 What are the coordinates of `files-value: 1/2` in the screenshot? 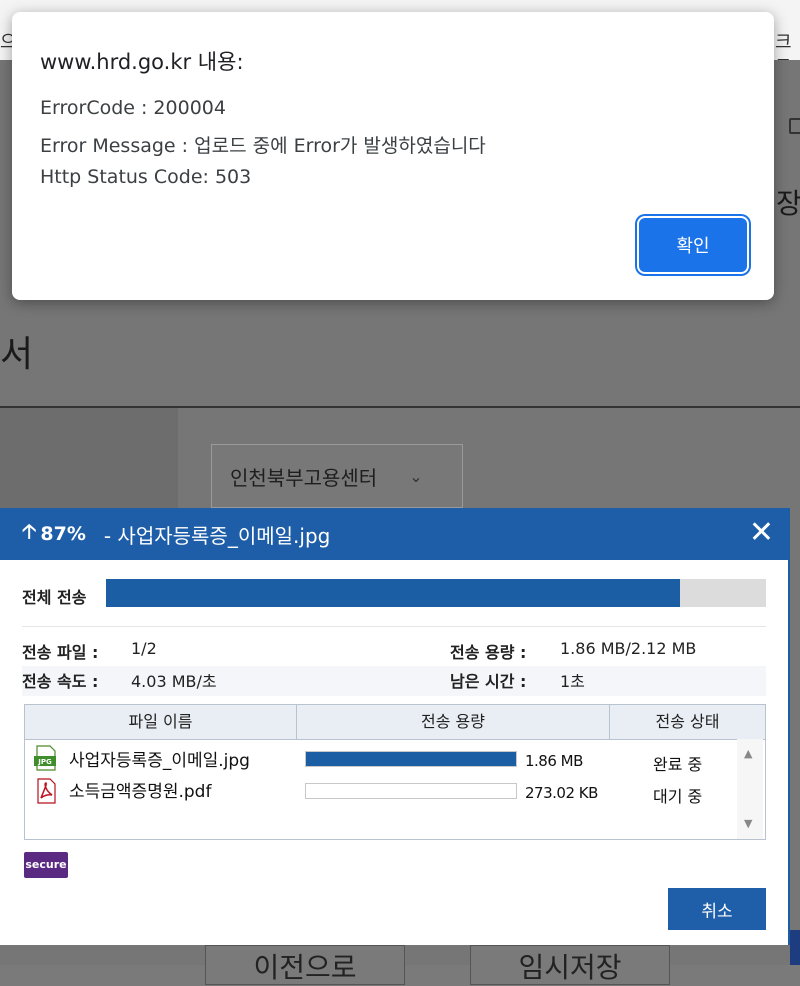 It's located at (144, 648).